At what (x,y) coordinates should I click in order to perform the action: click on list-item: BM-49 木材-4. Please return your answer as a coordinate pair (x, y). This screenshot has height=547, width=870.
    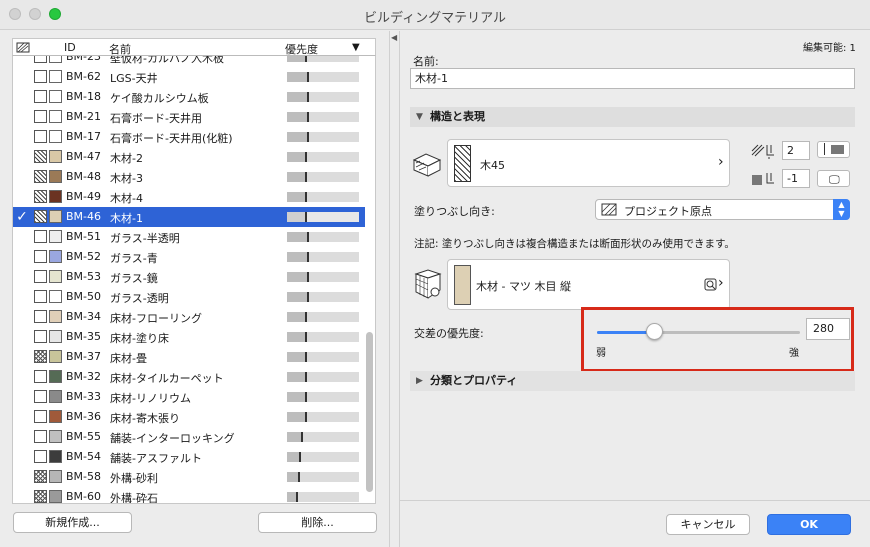
    Looking at the image, I should click on (189, 197).